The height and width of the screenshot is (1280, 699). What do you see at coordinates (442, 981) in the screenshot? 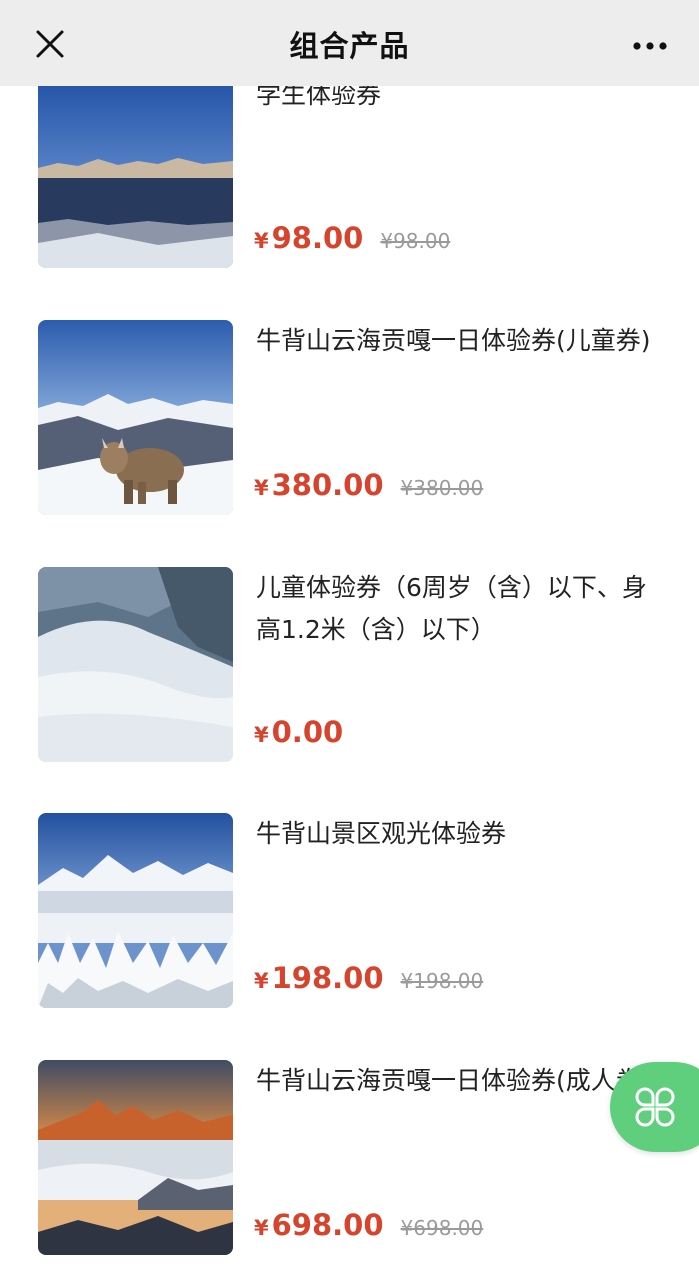
I see `original-price: ¥198.00` at bounding box center [442, 981].